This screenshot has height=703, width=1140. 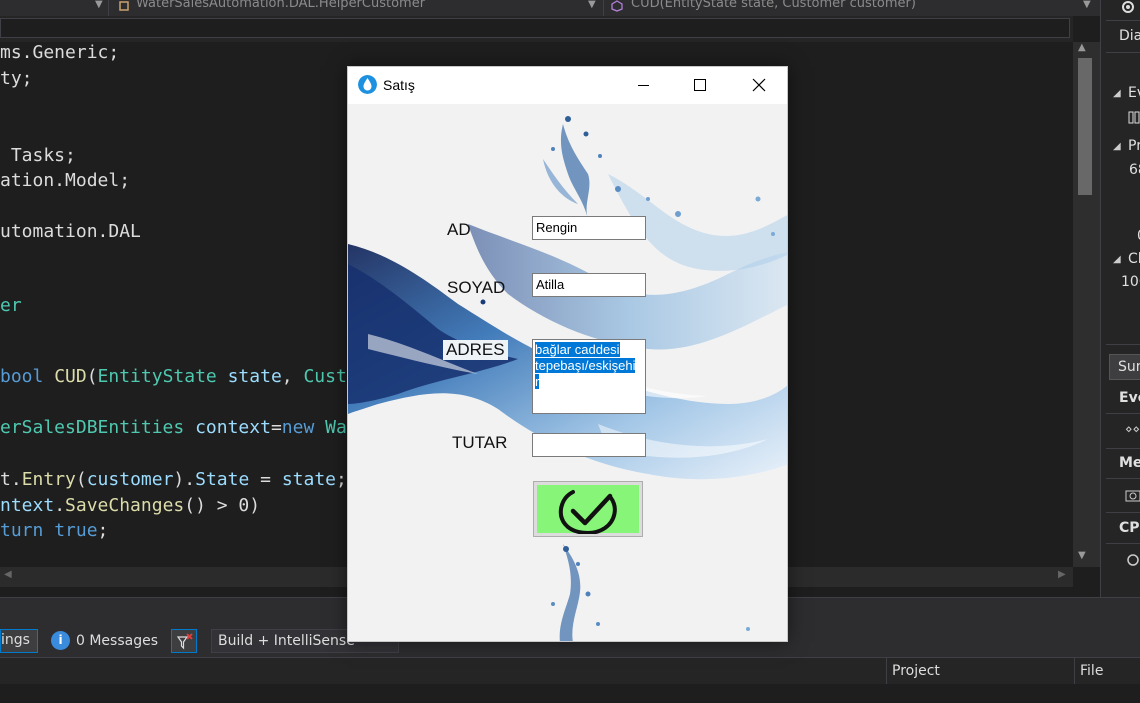 What do you see at coordinates (27, 505) in the screenshot?
I see `code-token: ntext` at bounding box center [27, 505].